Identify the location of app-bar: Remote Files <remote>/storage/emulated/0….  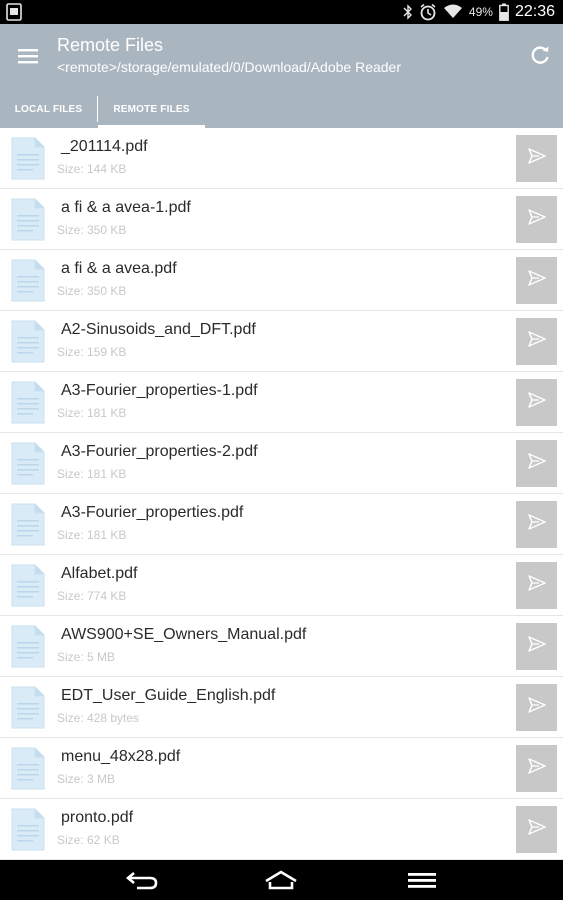
(281, 76).